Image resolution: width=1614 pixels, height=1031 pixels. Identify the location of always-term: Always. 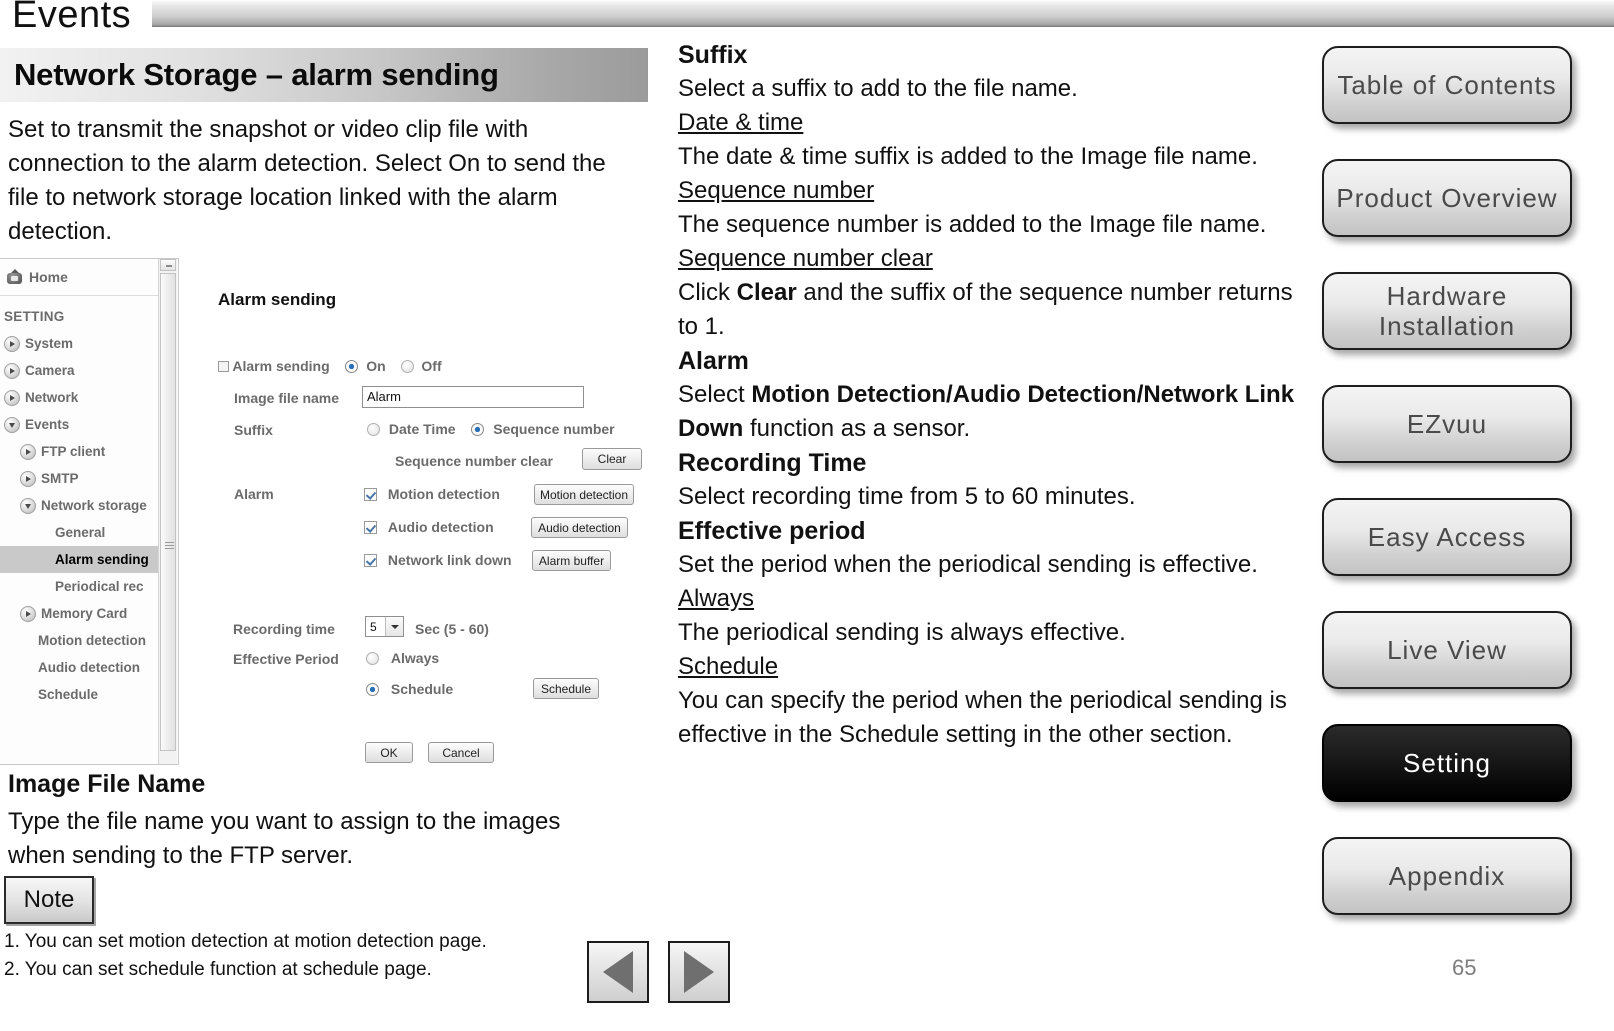
(716, 598).